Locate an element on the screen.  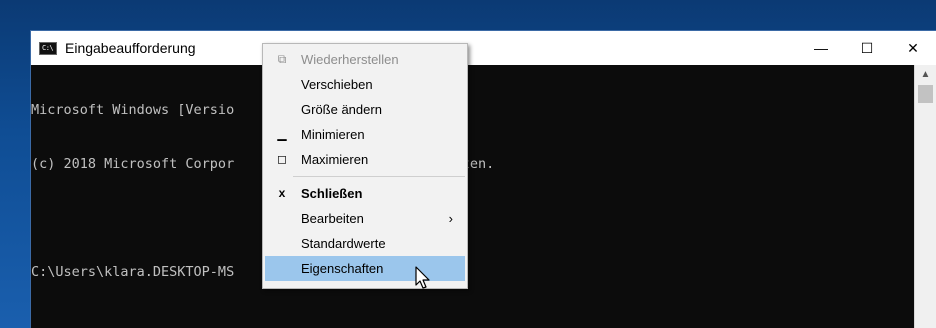
scroll-up-arrow-icon: ▲ is located at coordinates (925, 74).